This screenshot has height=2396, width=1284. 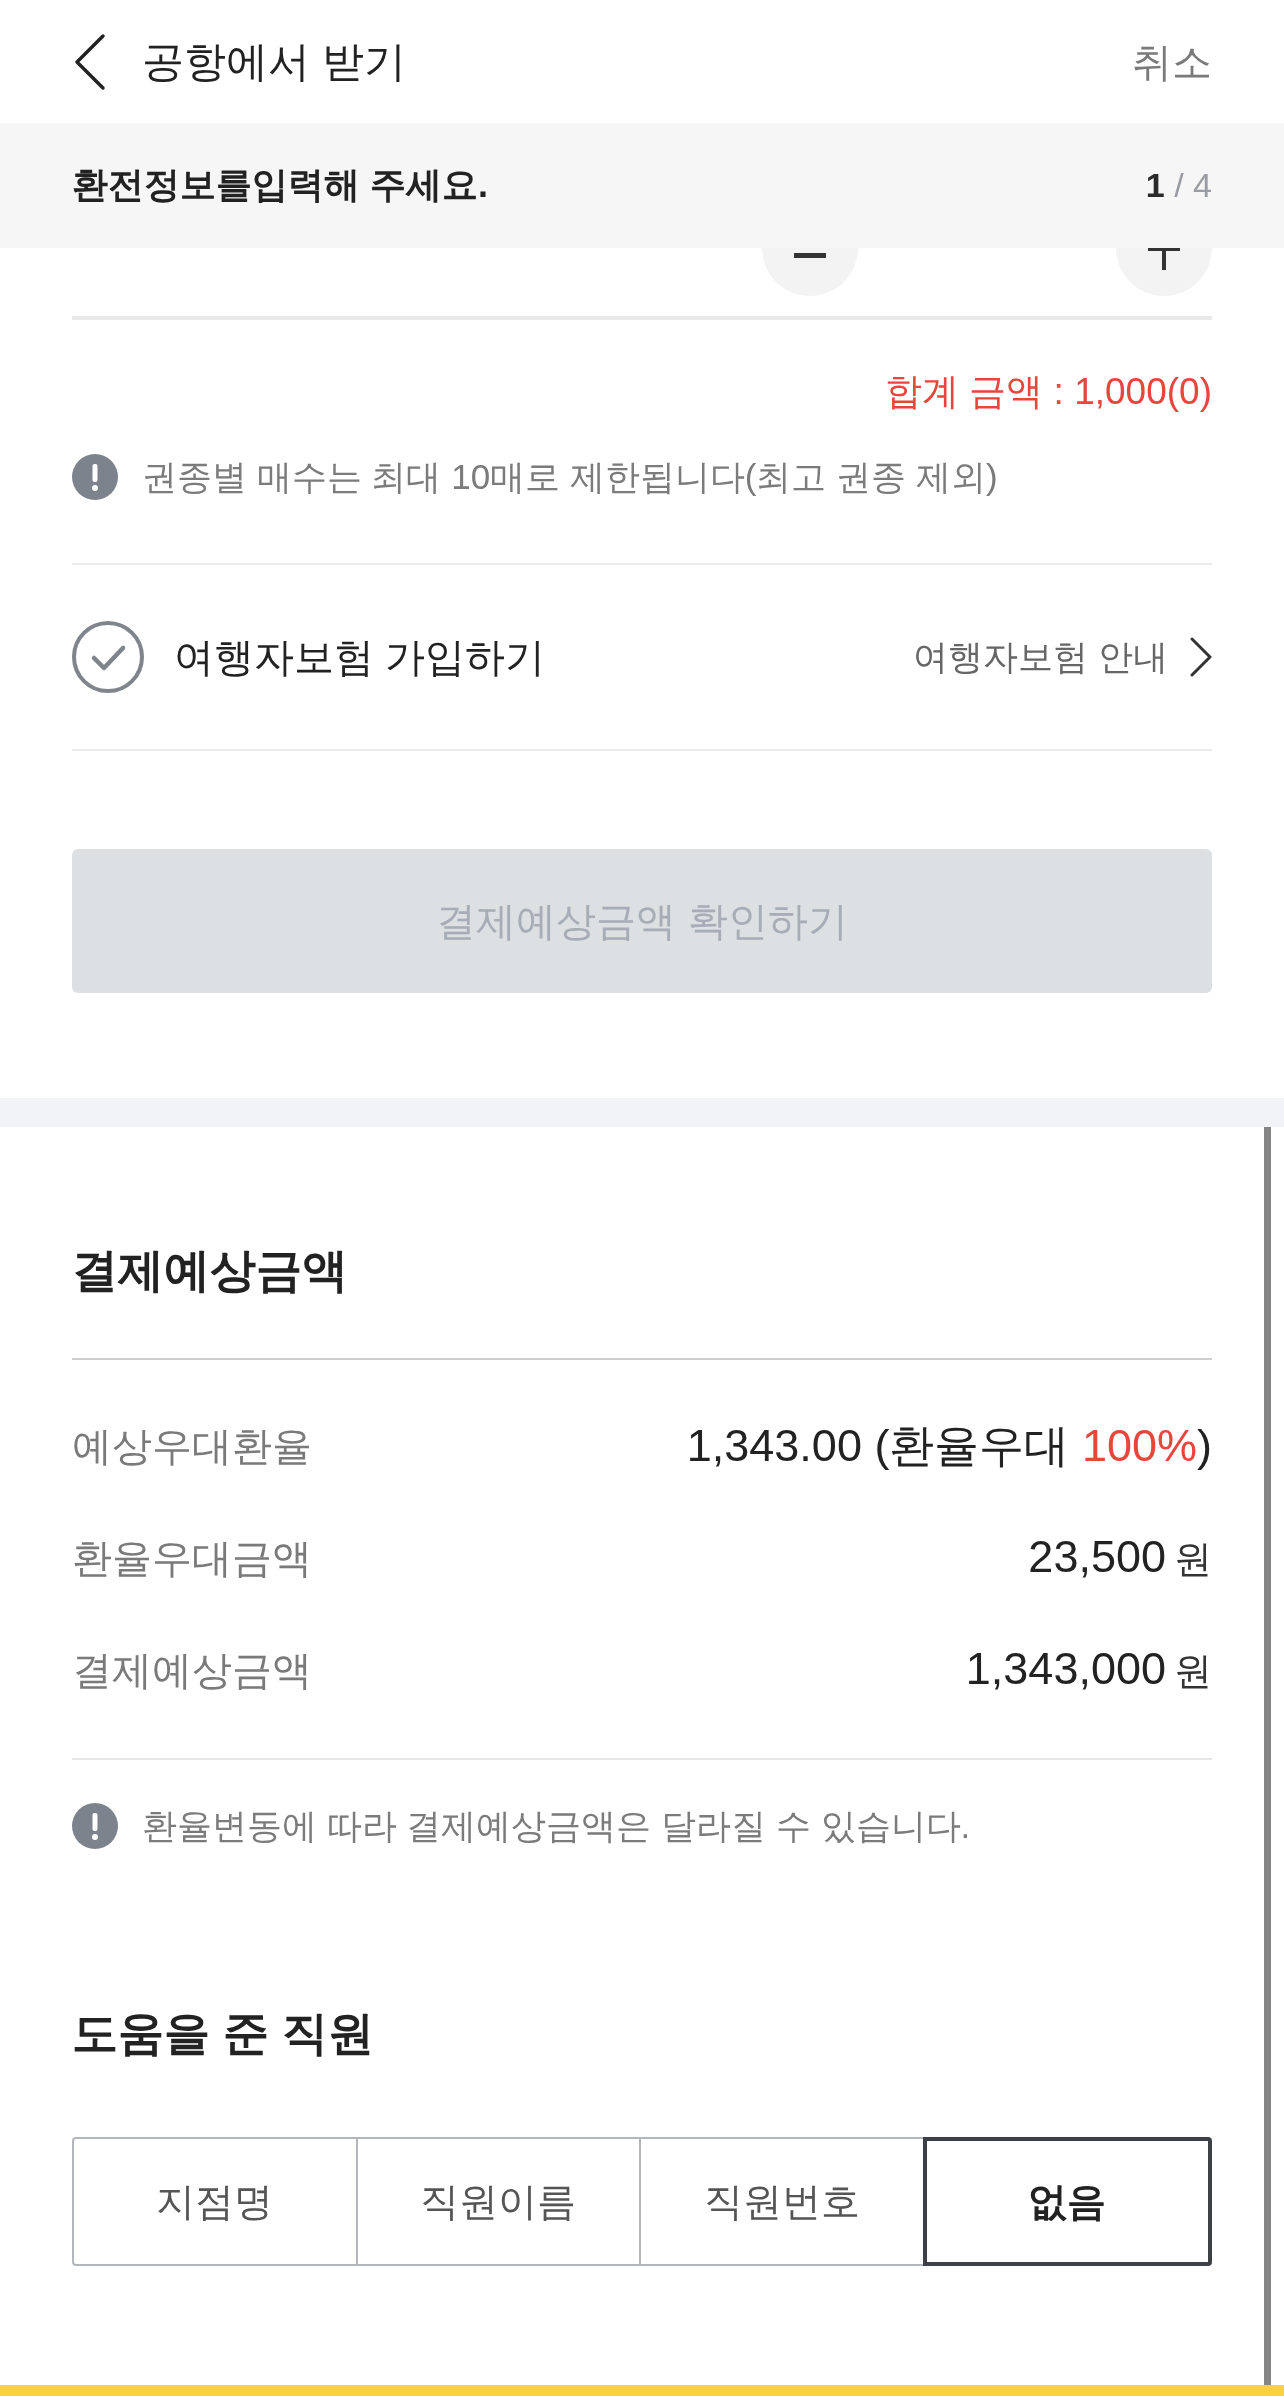 What do you see at coordinates (1120, 1557) in the screenshot?
I see `amount-value: 23,500 원` at bounding box center [1120, 1557].